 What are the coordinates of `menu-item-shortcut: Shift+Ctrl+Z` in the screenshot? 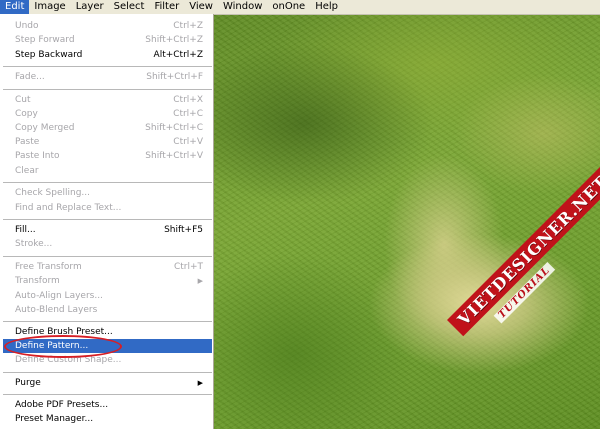 It's located at (174, 40).